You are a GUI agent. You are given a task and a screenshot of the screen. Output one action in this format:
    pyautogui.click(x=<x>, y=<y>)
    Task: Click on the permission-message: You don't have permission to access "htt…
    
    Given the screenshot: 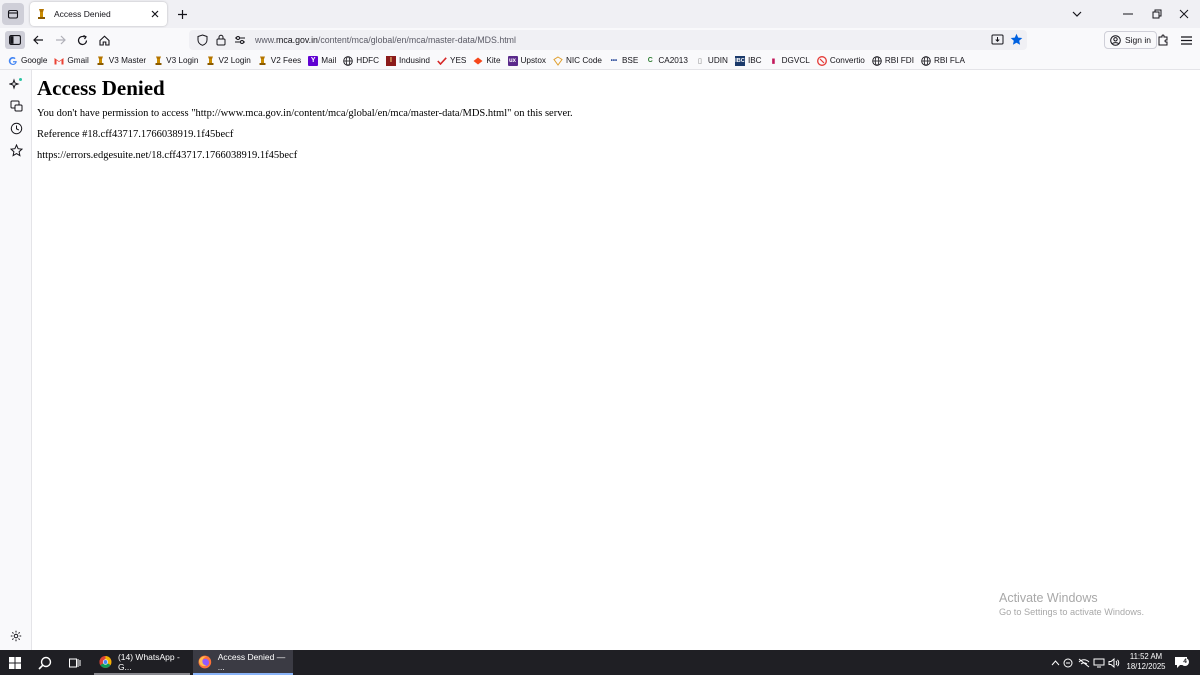 What is the action you would take?
    pyautogui.click(x=305, y=113)
    